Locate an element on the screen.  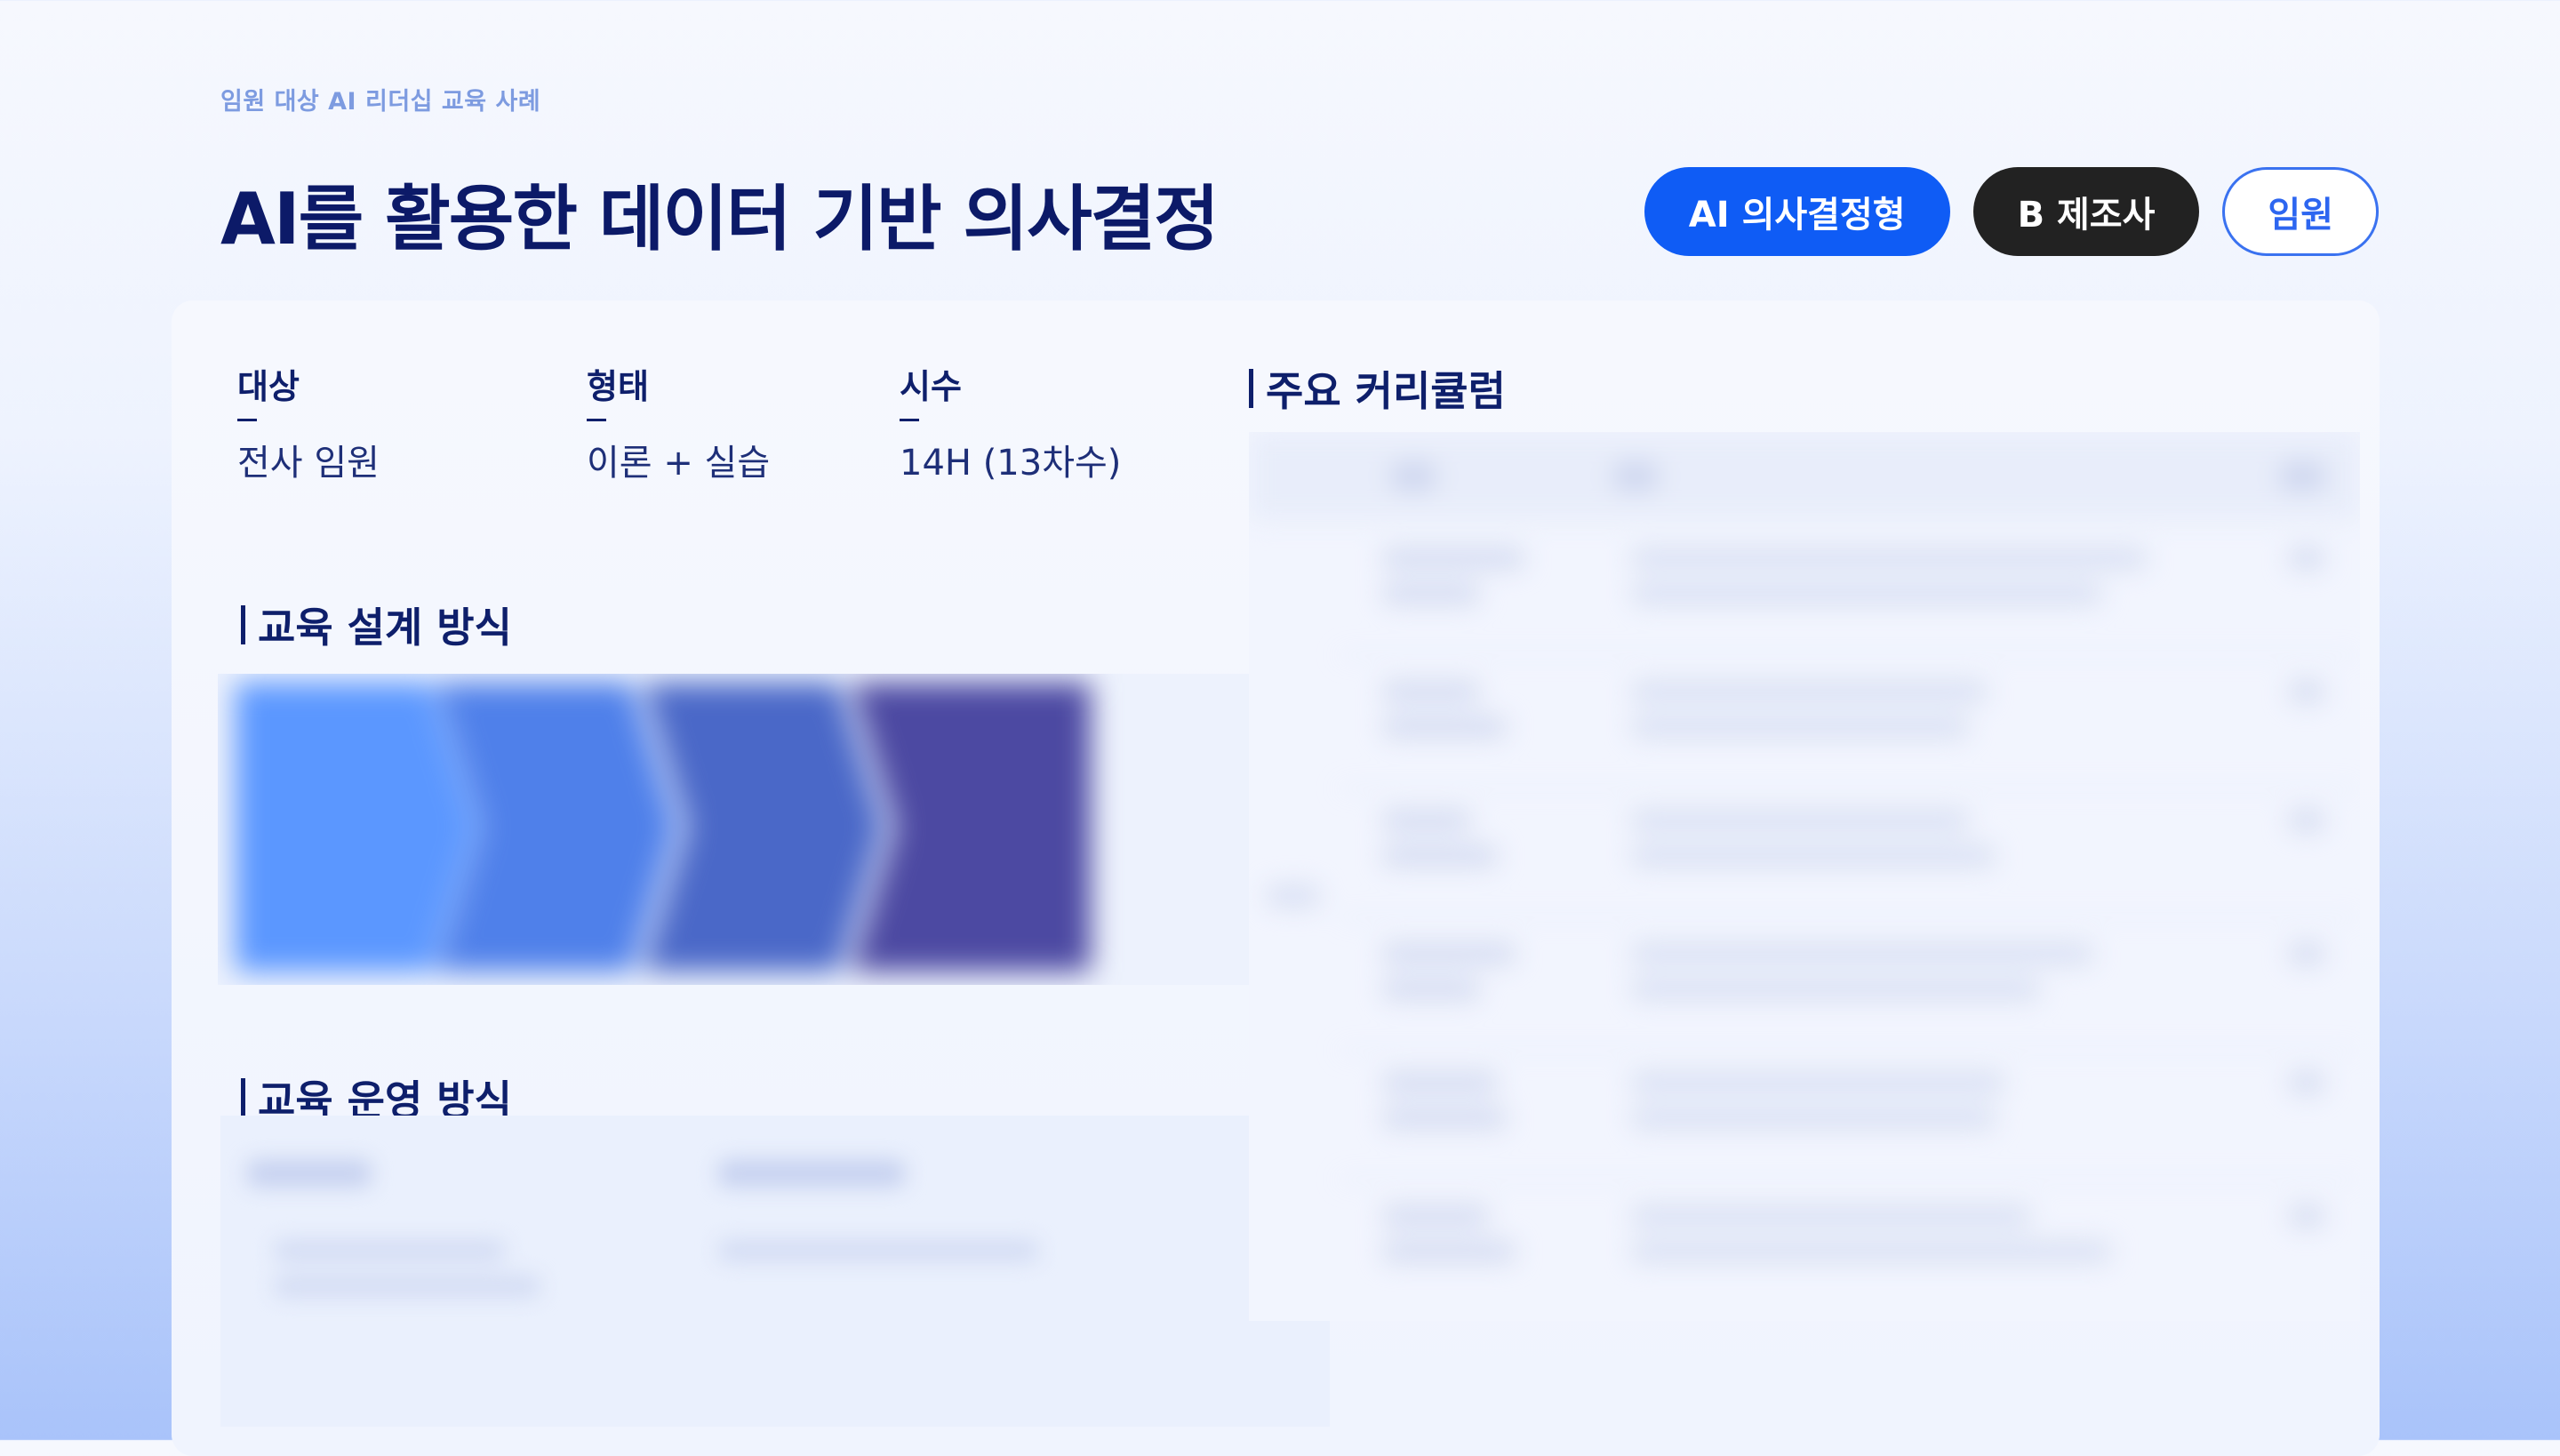
section-title-design: 교육 설계 방식 is located at coordinates (376, 625).